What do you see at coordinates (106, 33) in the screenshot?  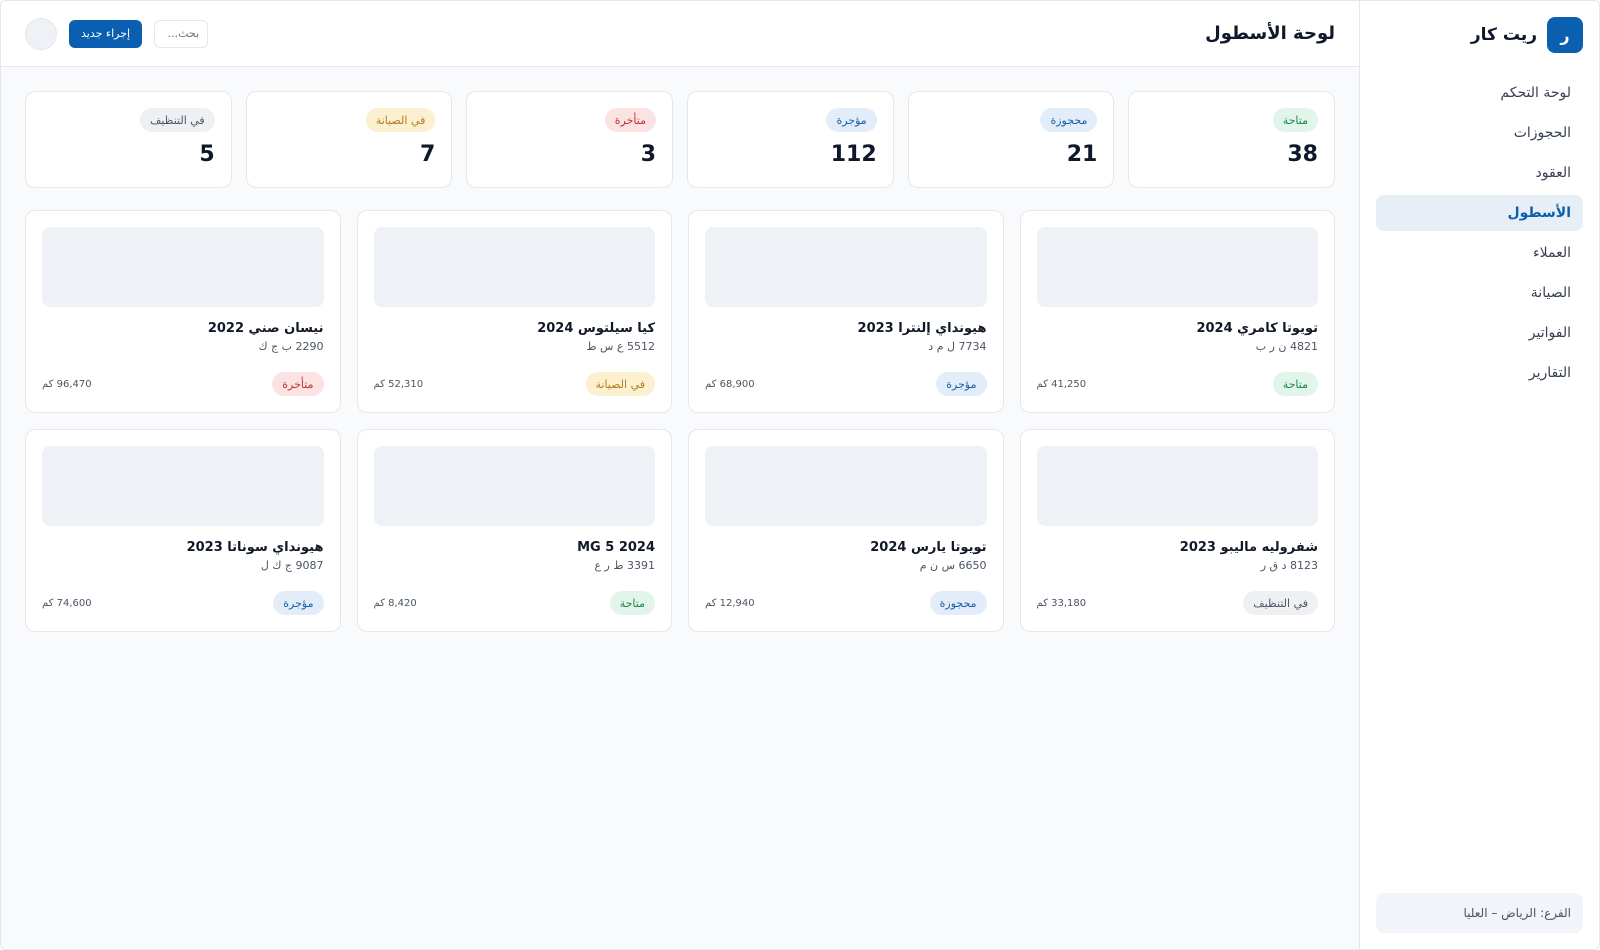 I see `new-action-button: إجراء جديد` at bounding box center [106, 33].